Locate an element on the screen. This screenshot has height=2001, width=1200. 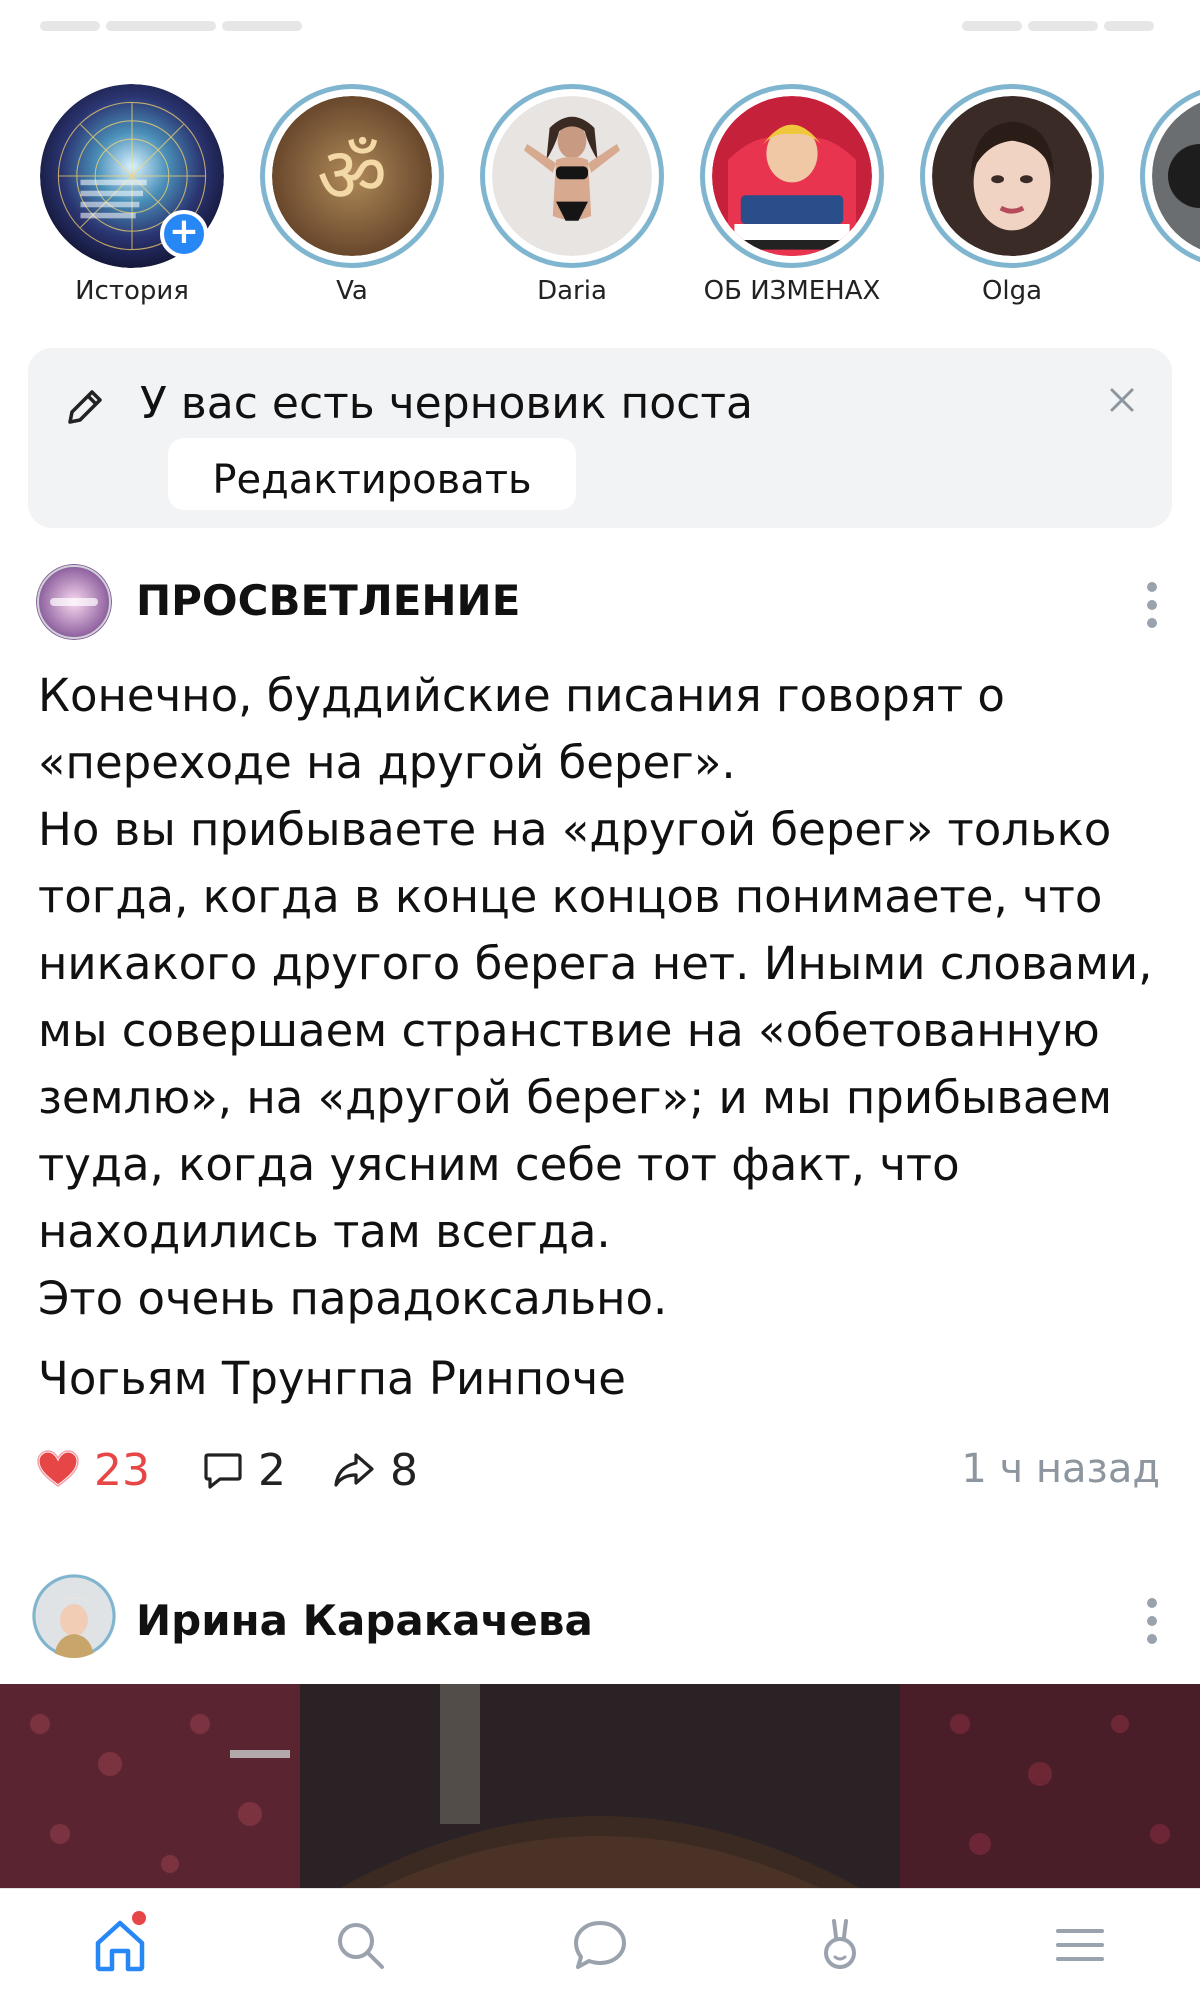
edit-draft-button: Редактировать is located at coordinates (372, 474).